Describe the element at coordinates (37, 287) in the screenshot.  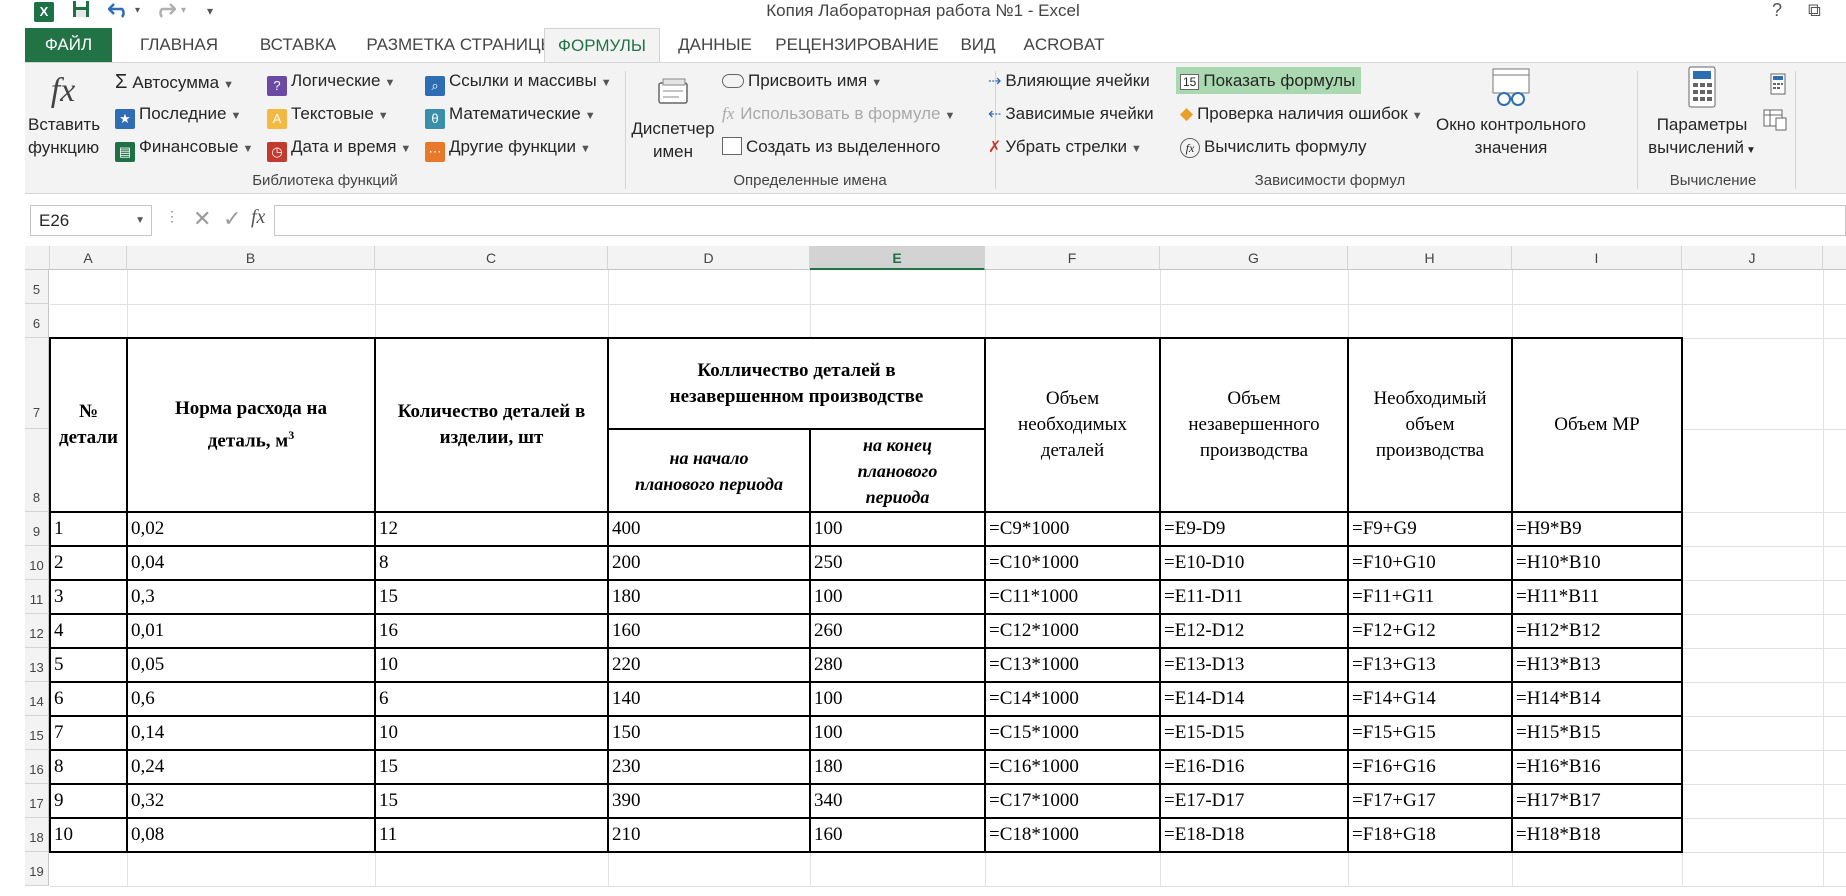
I see `row-header-5: 5` at that location.